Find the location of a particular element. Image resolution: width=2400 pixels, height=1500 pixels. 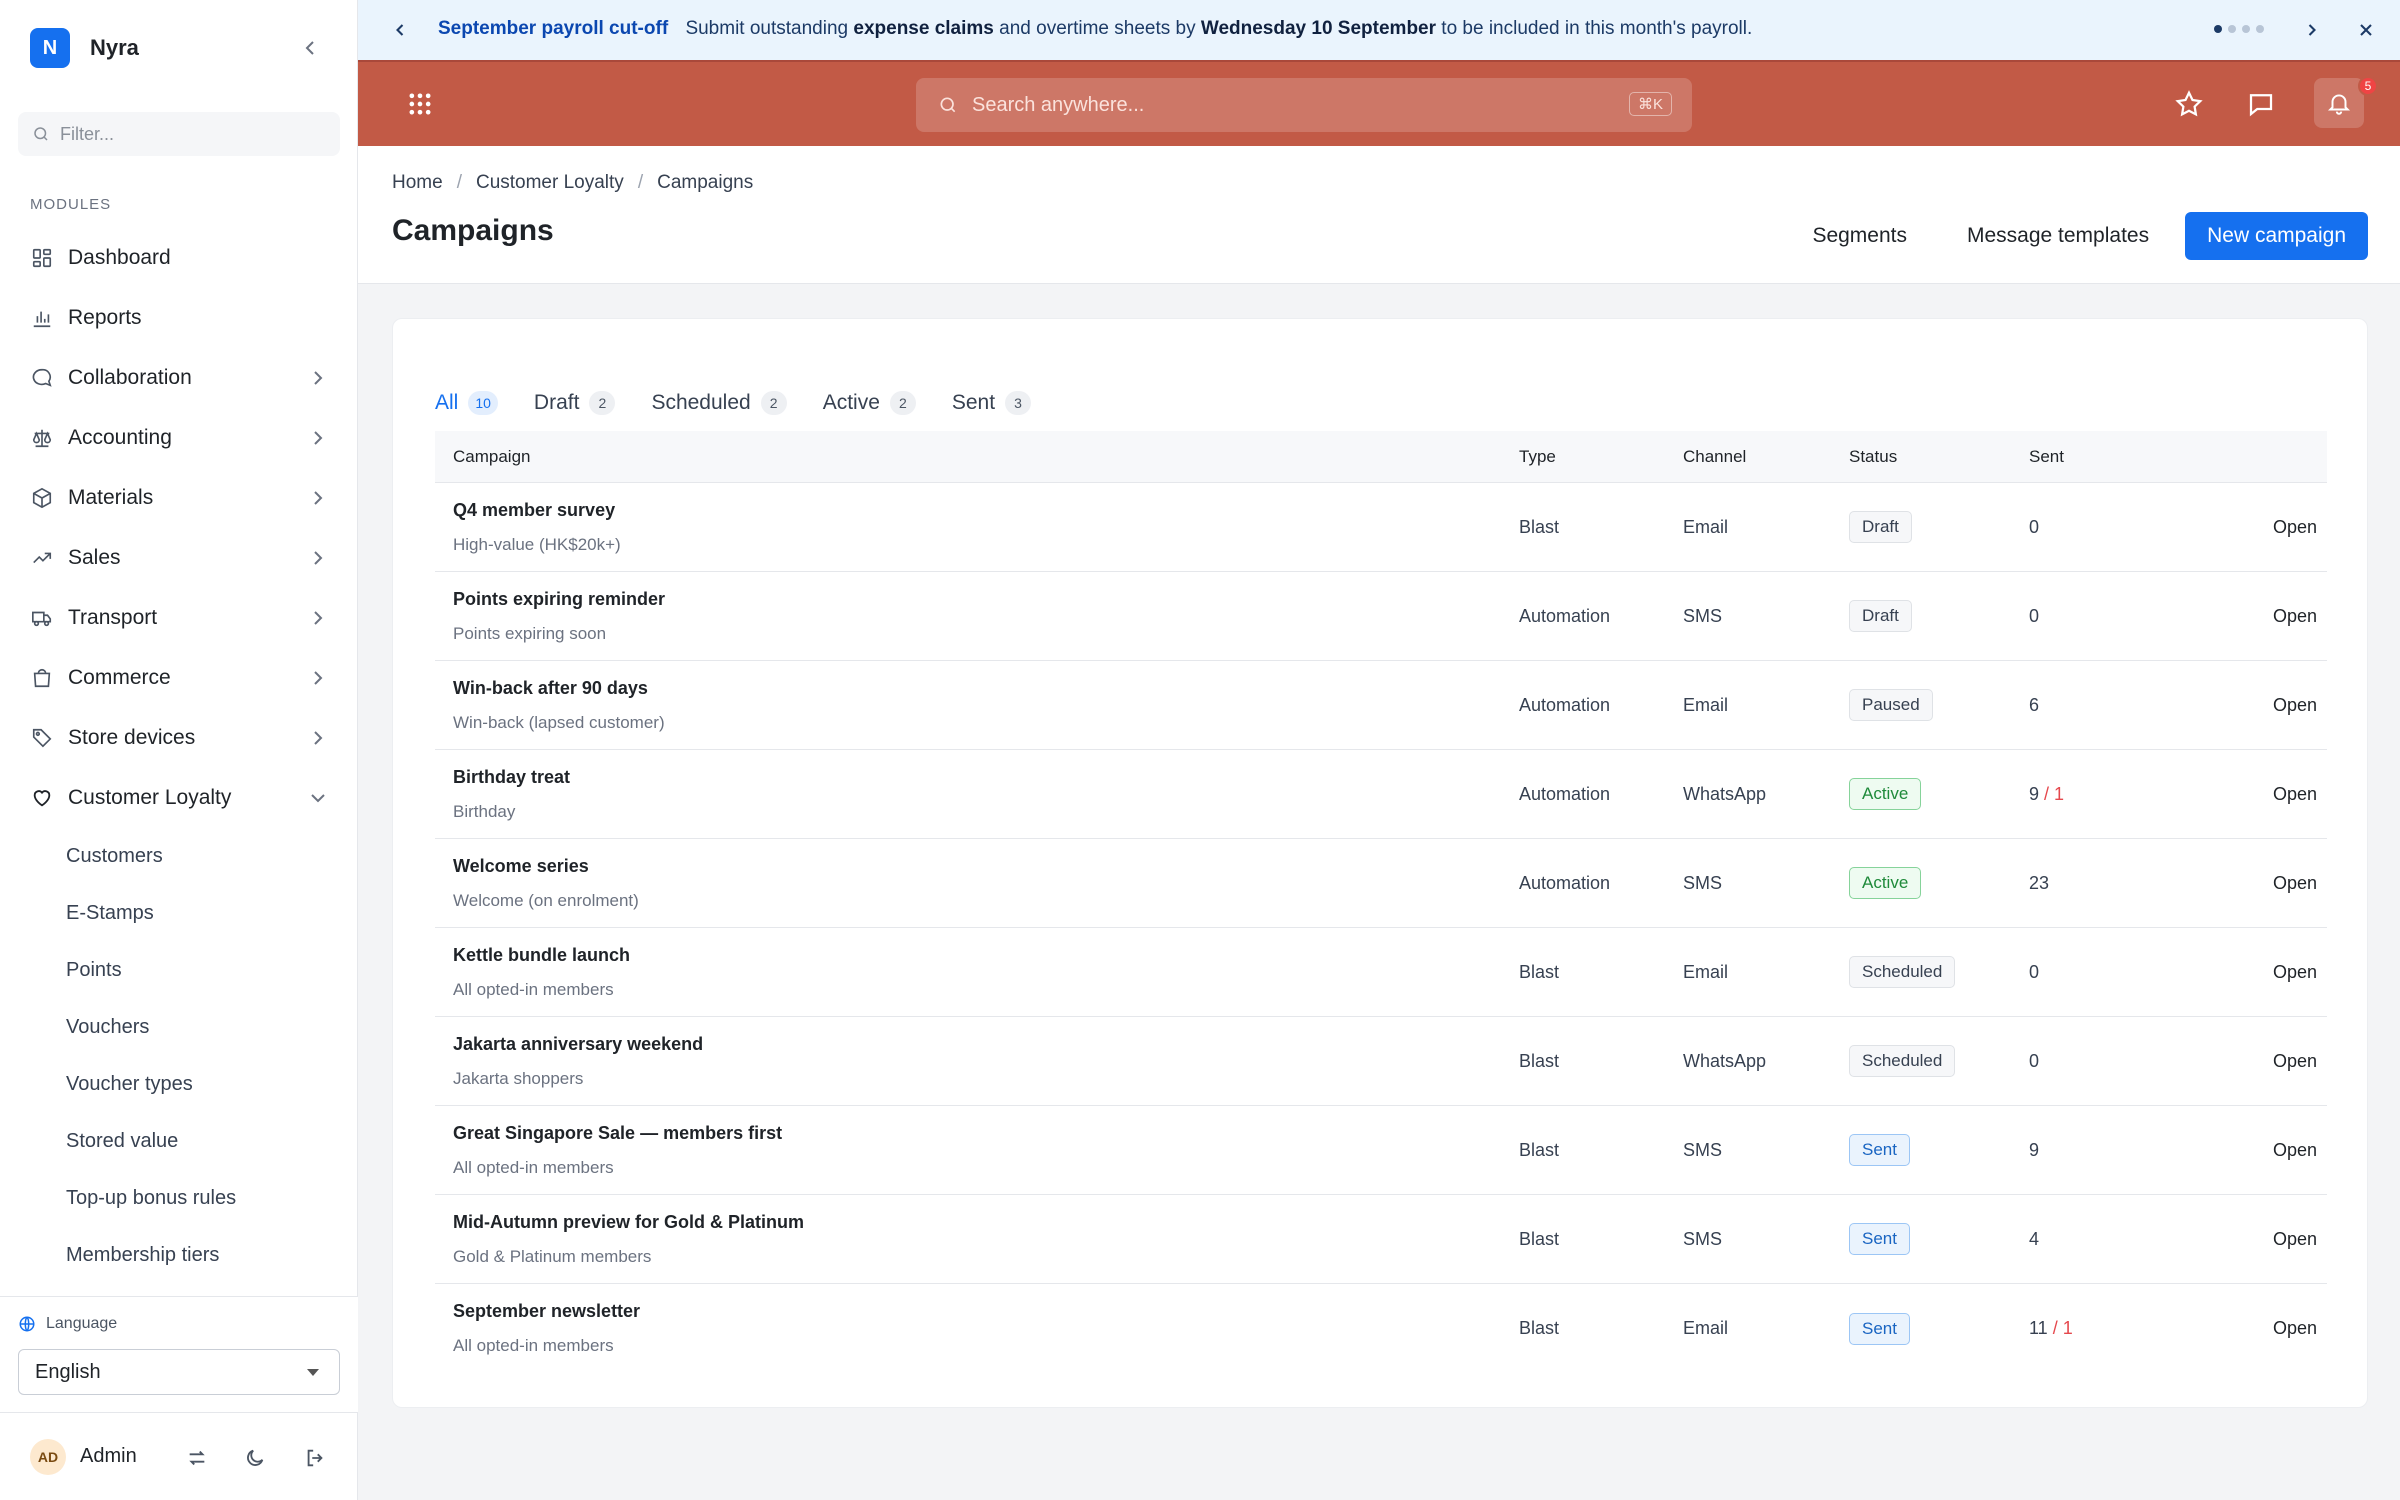

notifications-button is located at coordinates (2339, 103).